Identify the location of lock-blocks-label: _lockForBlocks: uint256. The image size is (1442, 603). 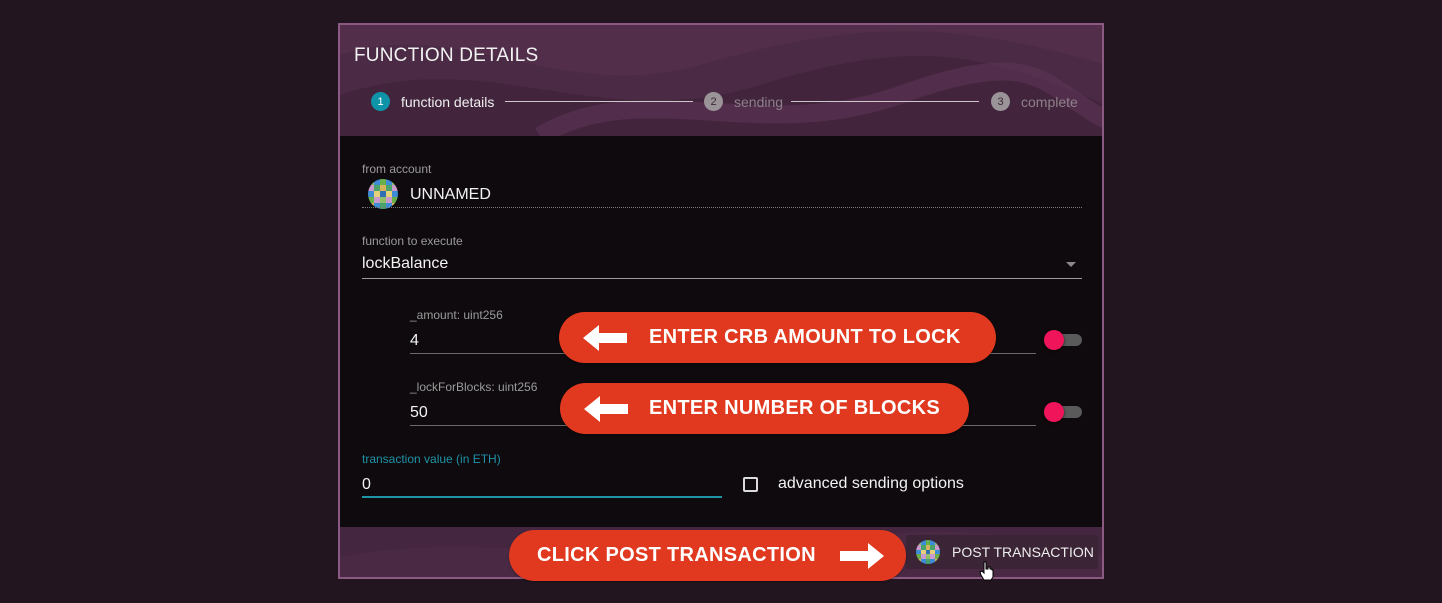
(474, 387).